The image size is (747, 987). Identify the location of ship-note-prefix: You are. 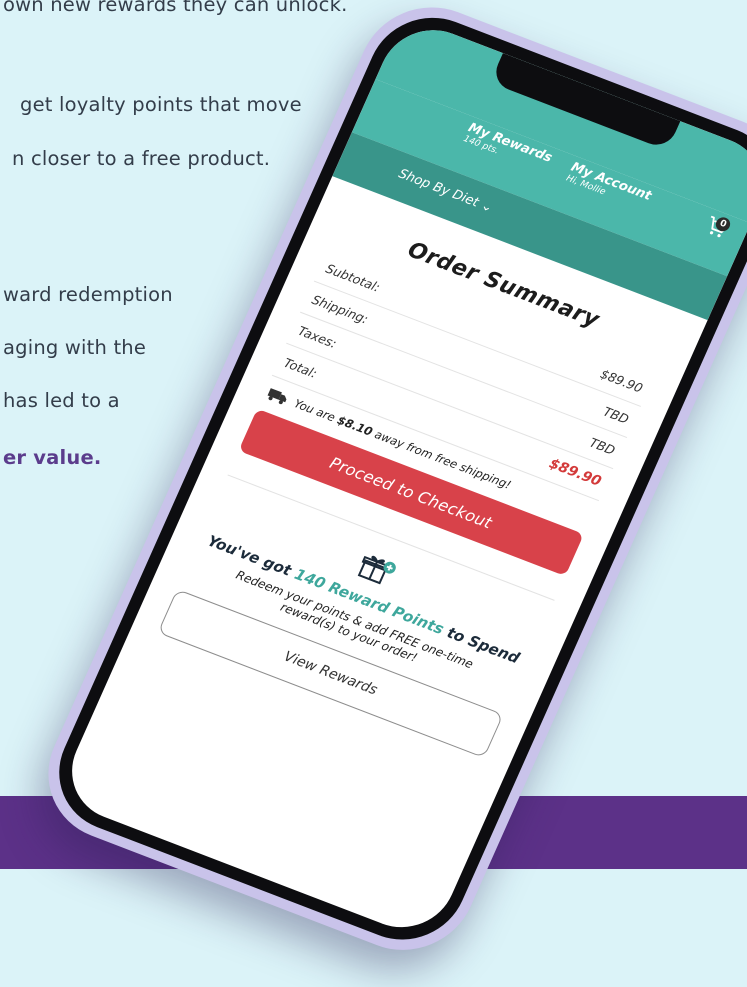
(314, 410).